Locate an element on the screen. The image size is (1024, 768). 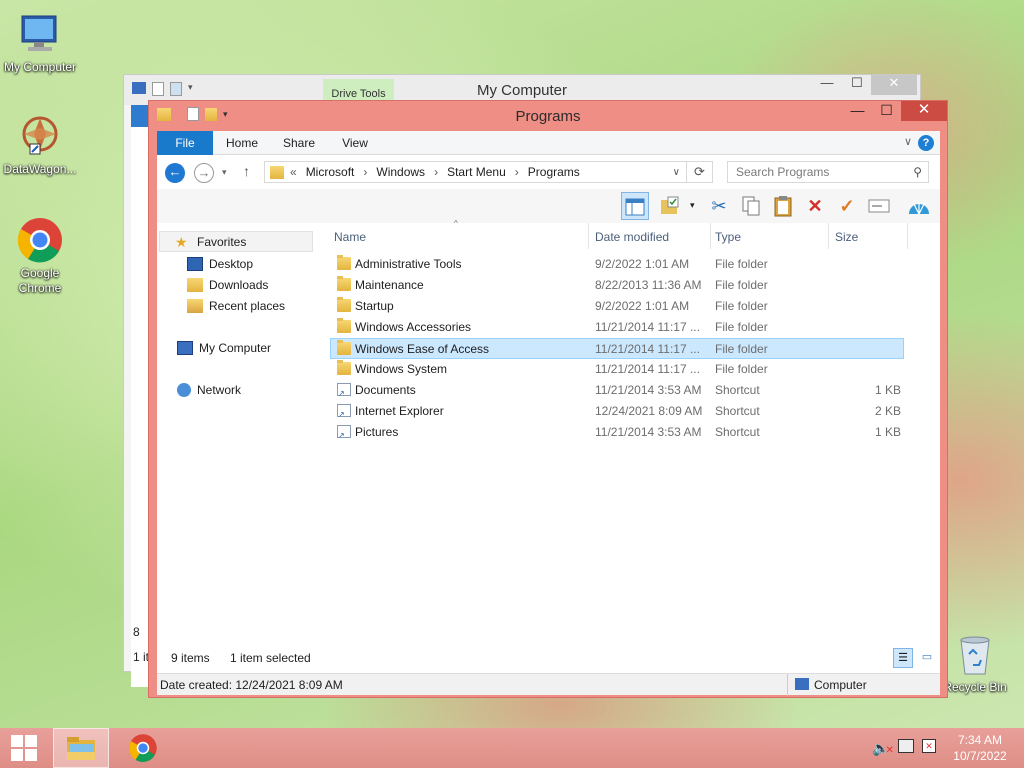
file-size: 2 KB is located at coordinates (887, 411).